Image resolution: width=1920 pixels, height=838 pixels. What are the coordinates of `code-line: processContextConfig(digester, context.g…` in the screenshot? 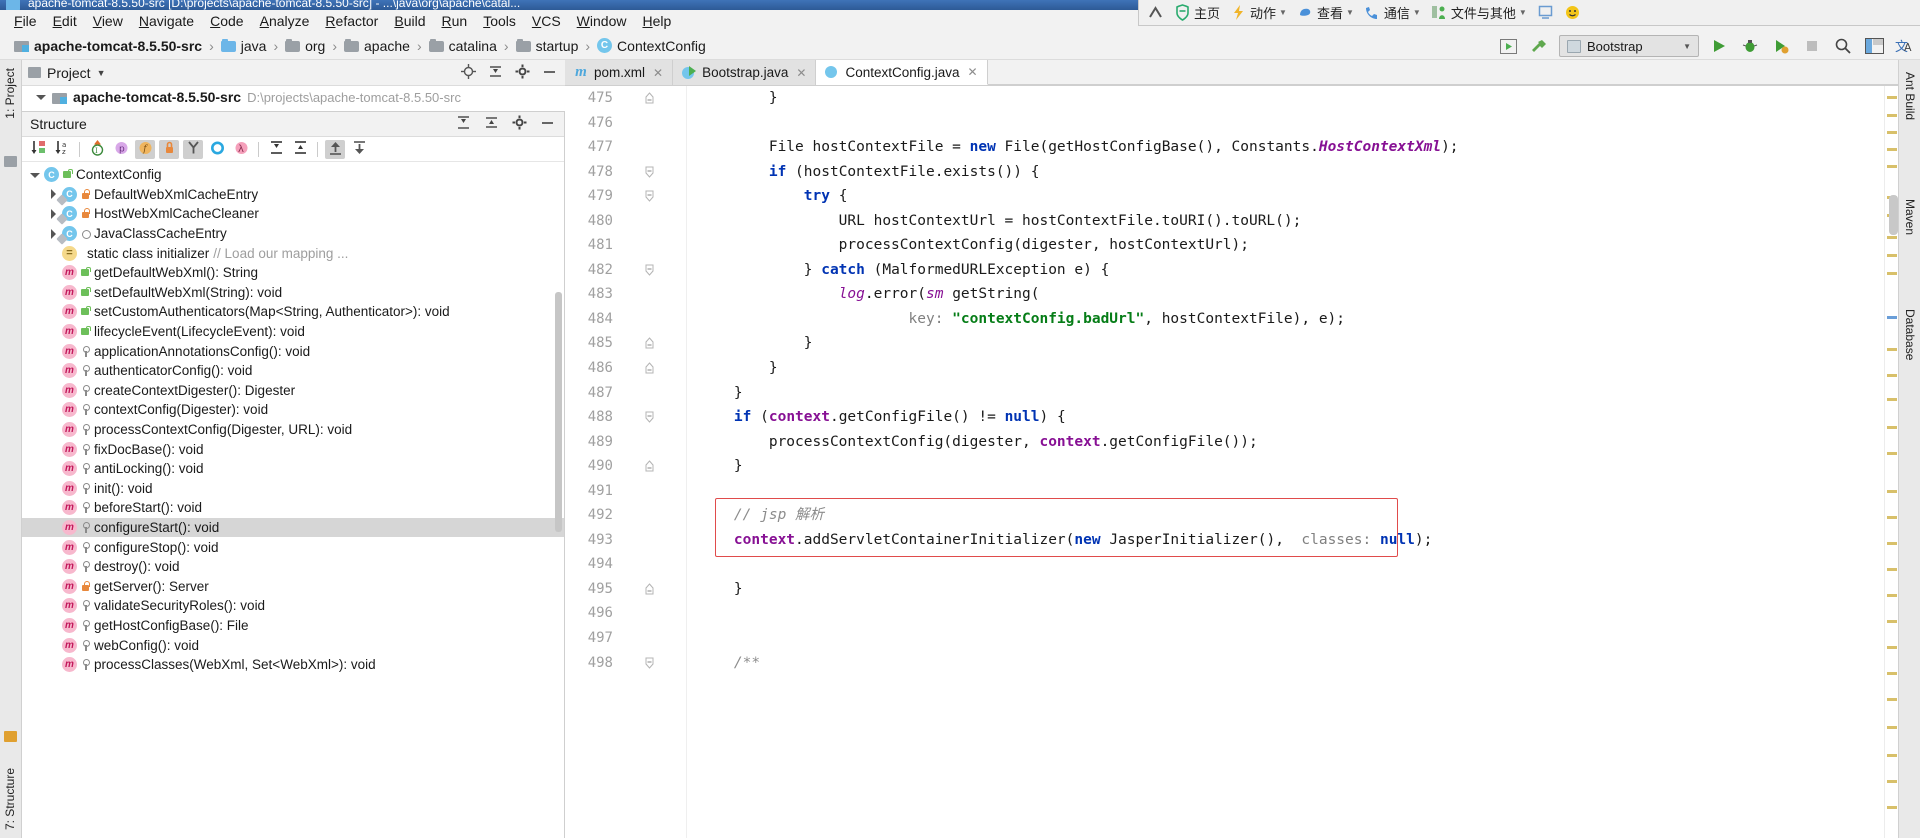 It's located at (1284, 442).